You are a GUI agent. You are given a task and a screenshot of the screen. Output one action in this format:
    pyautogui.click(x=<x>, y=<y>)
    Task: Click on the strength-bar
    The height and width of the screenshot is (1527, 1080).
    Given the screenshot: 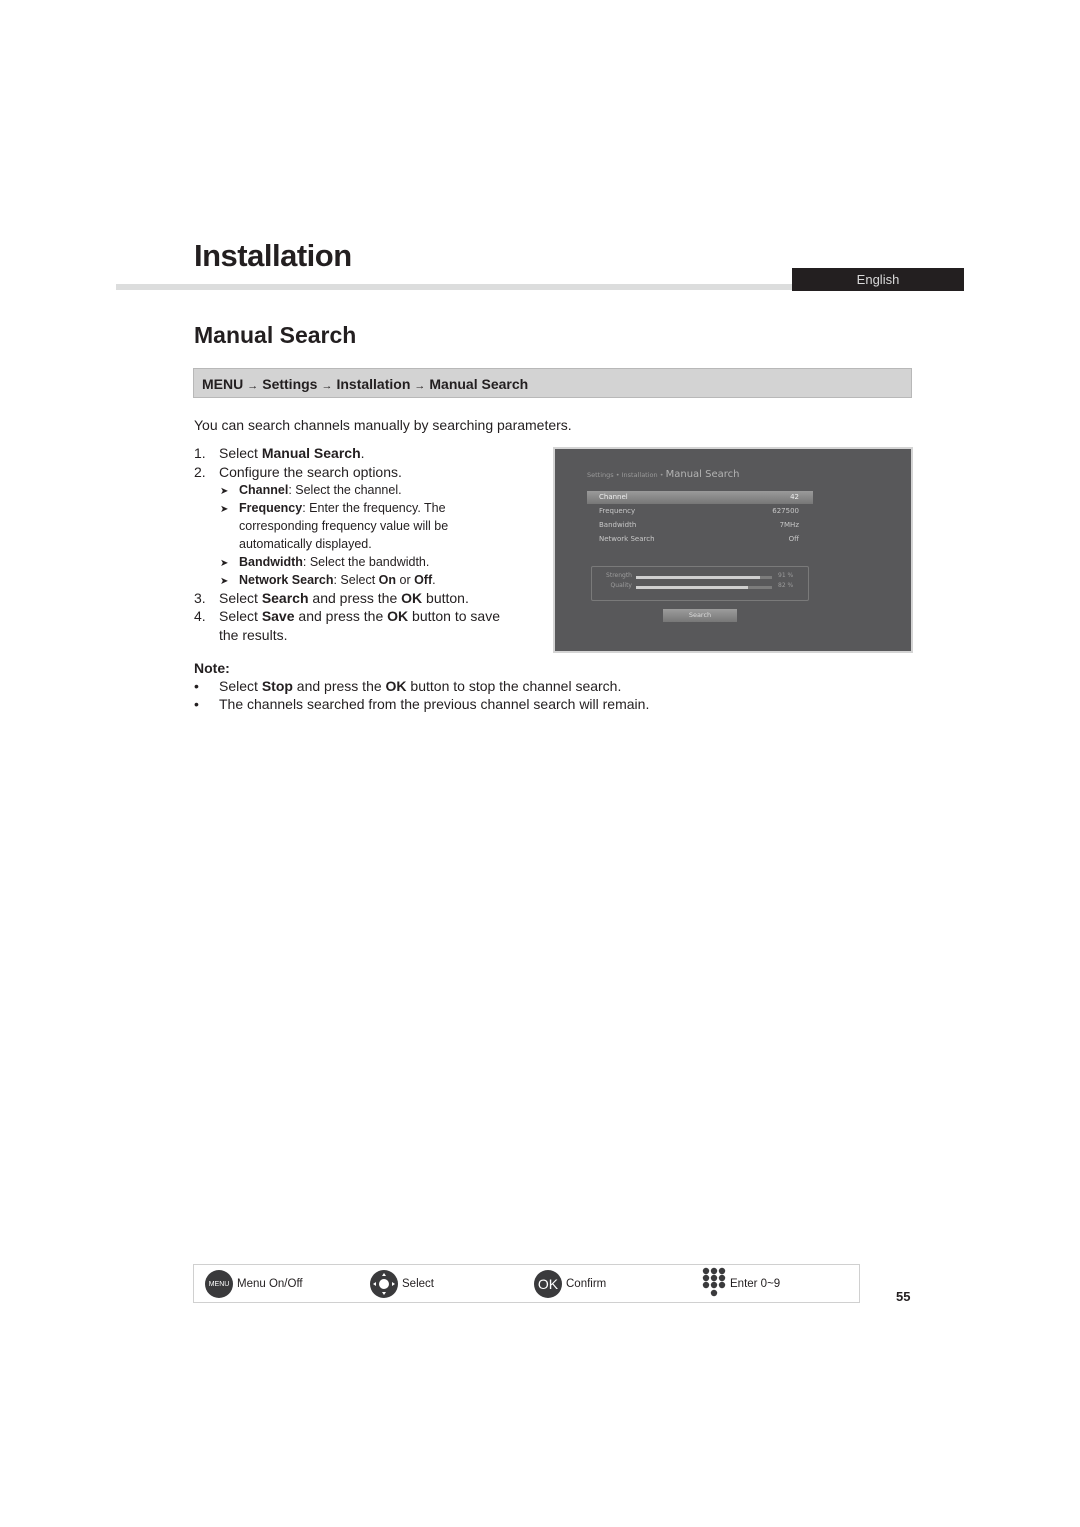 What is the action you would take?
    pyautogui.click(x=704, y=577)
    